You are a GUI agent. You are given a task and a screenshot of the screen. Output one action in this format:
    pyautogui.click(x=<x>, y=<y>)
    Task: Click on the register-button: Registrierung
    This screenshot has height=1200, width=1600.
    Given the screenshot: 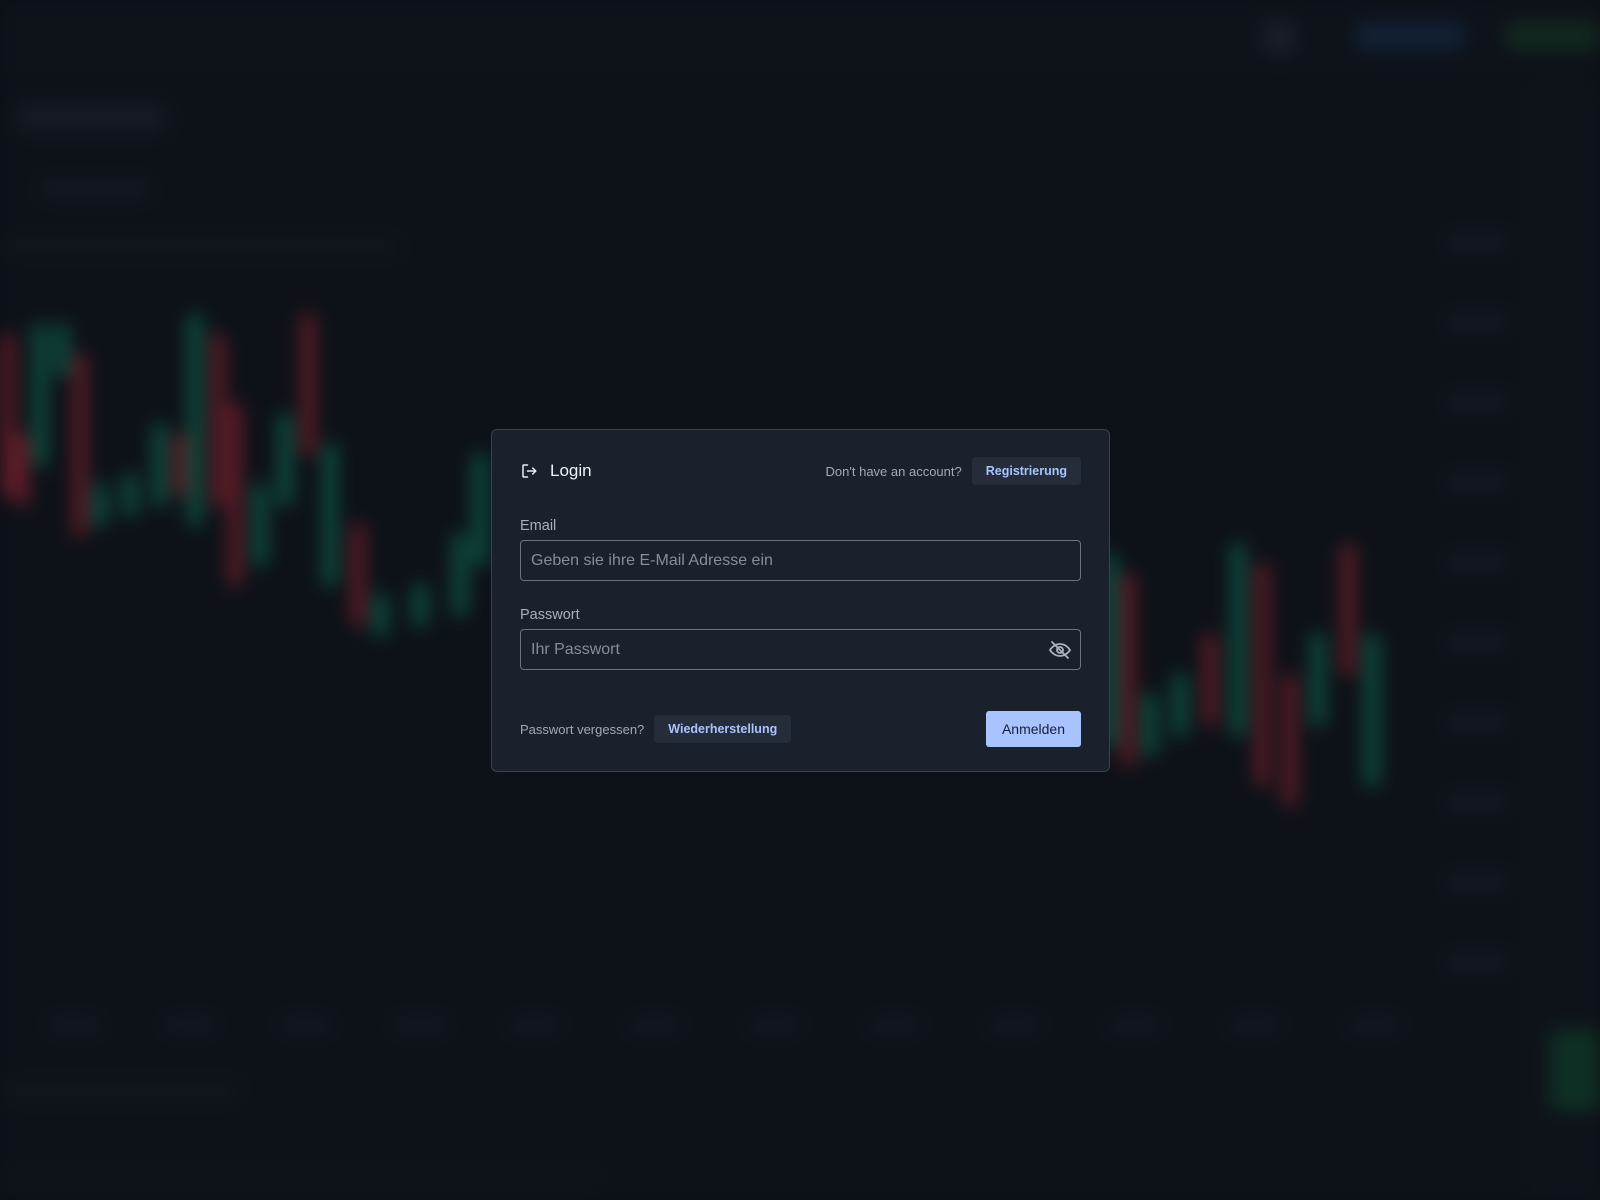 What is the action you would take?
    pyautogui.click(x=1026, y=471)
    